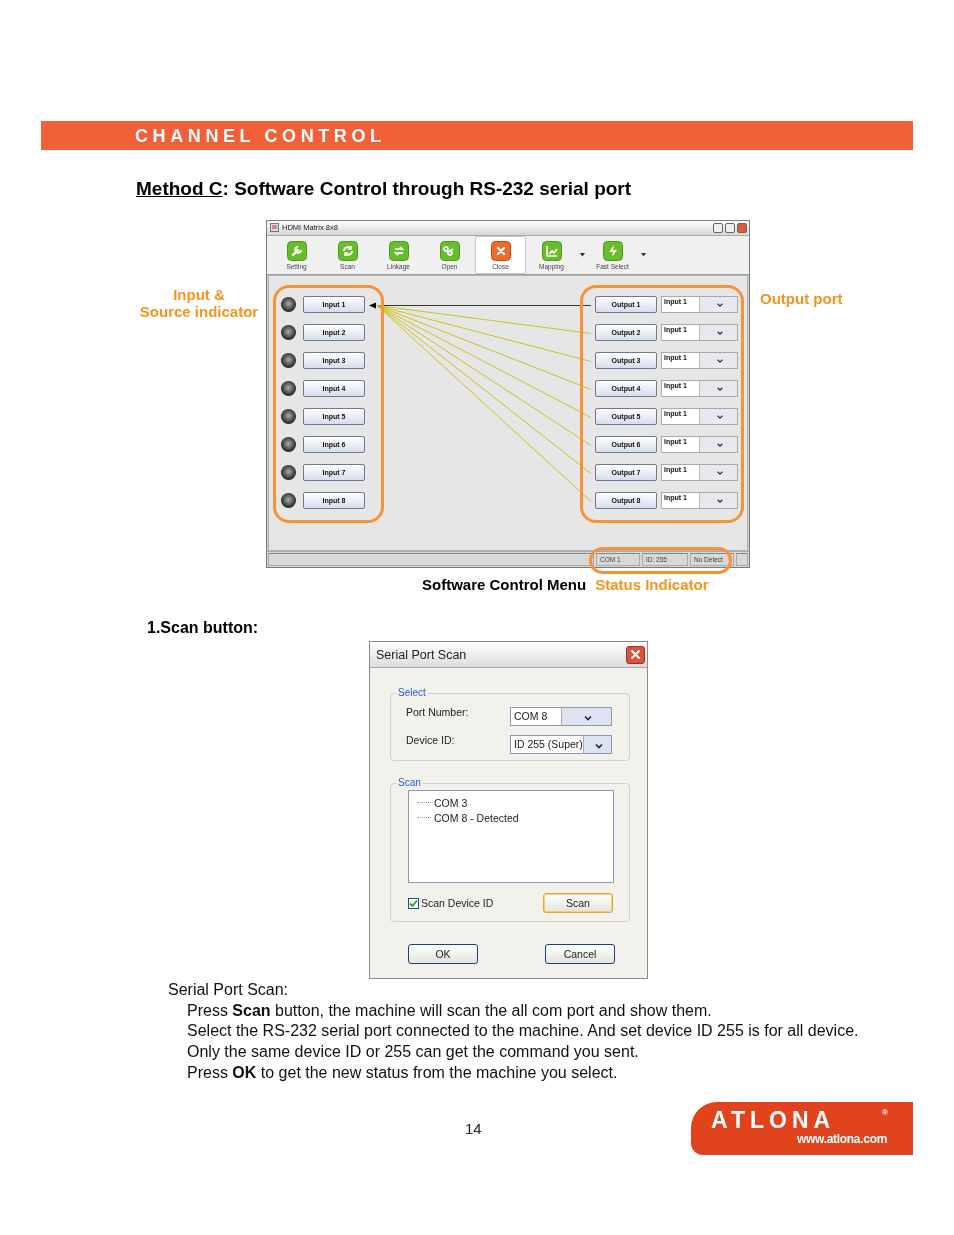 This screenshot has height=1235, width=954. What do you see at coordinates (347, 250) in the screenshot?
I see `circular-arrows-icon` at bounding box center [347, 250].